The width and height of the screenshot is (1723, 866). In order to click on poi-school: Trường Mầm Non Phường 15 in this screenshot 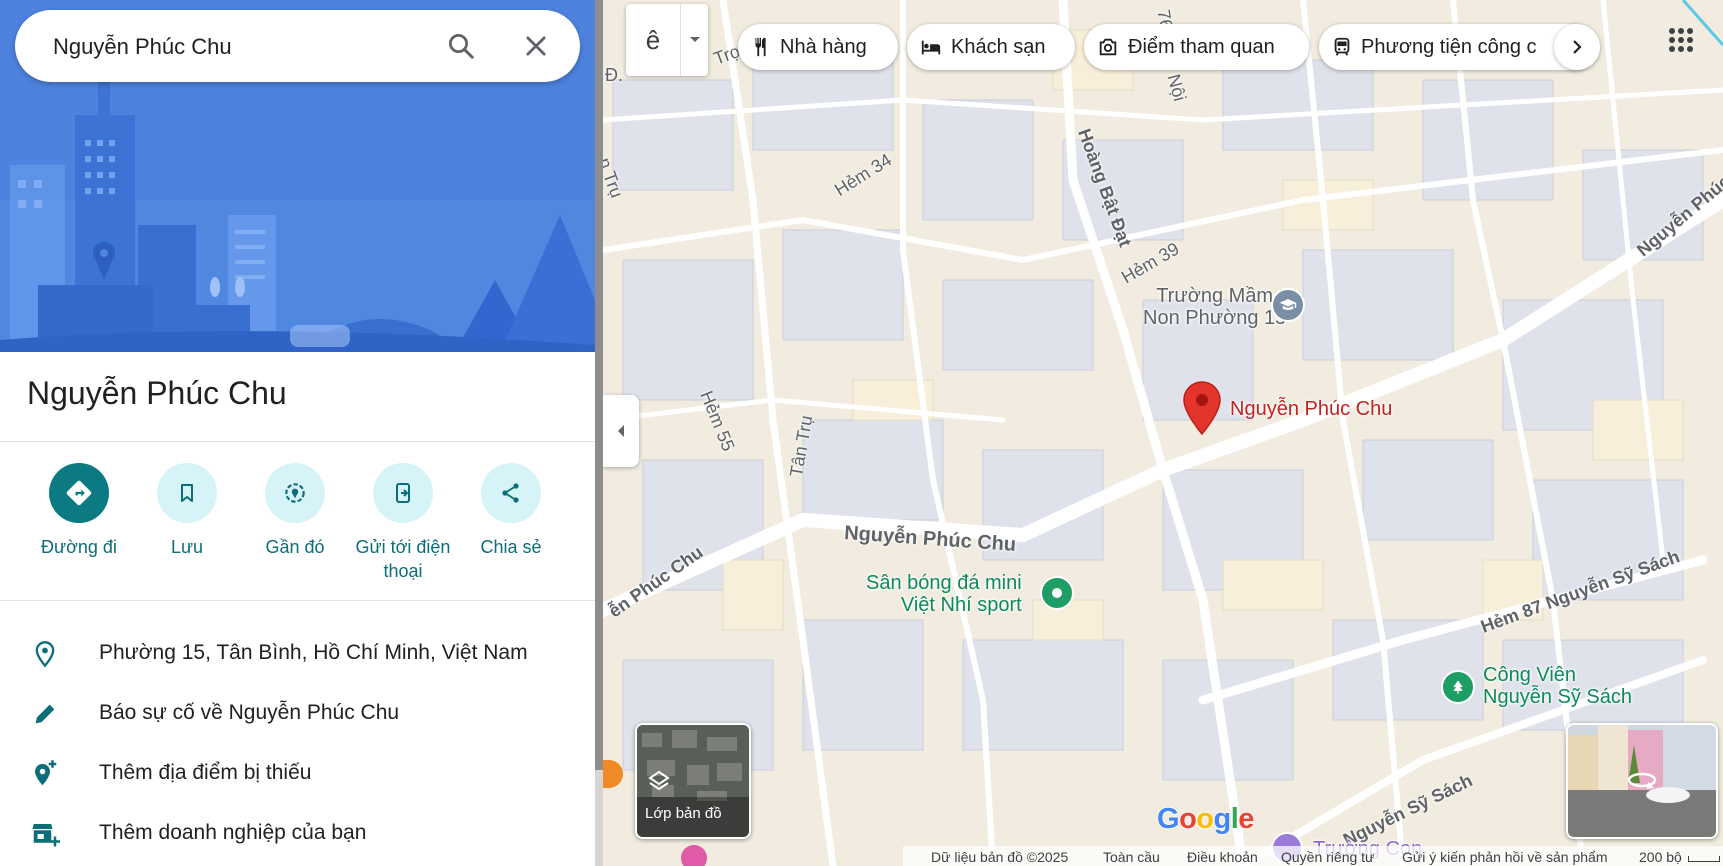, I will do `click(1214, 307)`.